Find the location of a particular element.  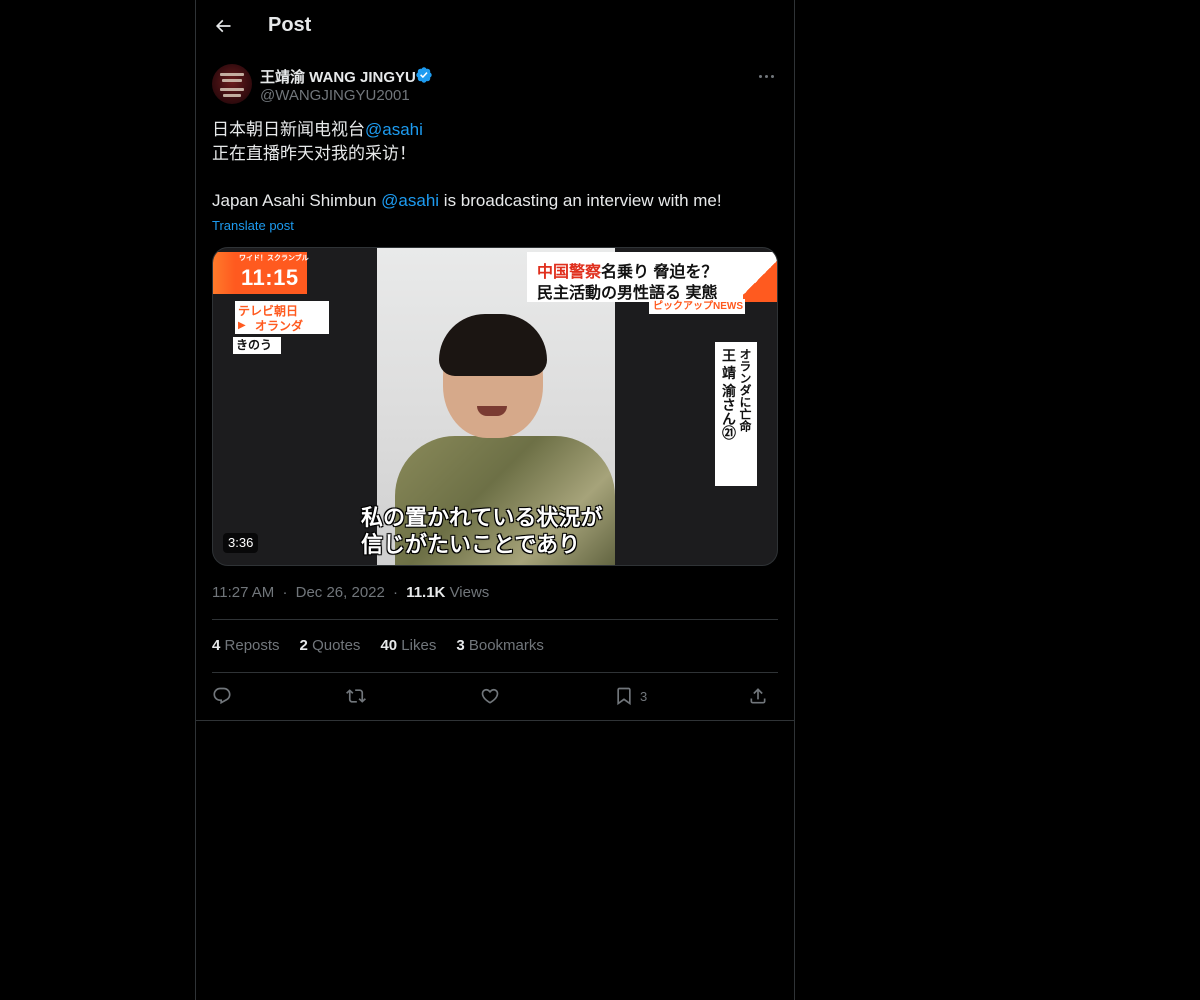

views-count: 11.1K is located at coordinates (426, 592).